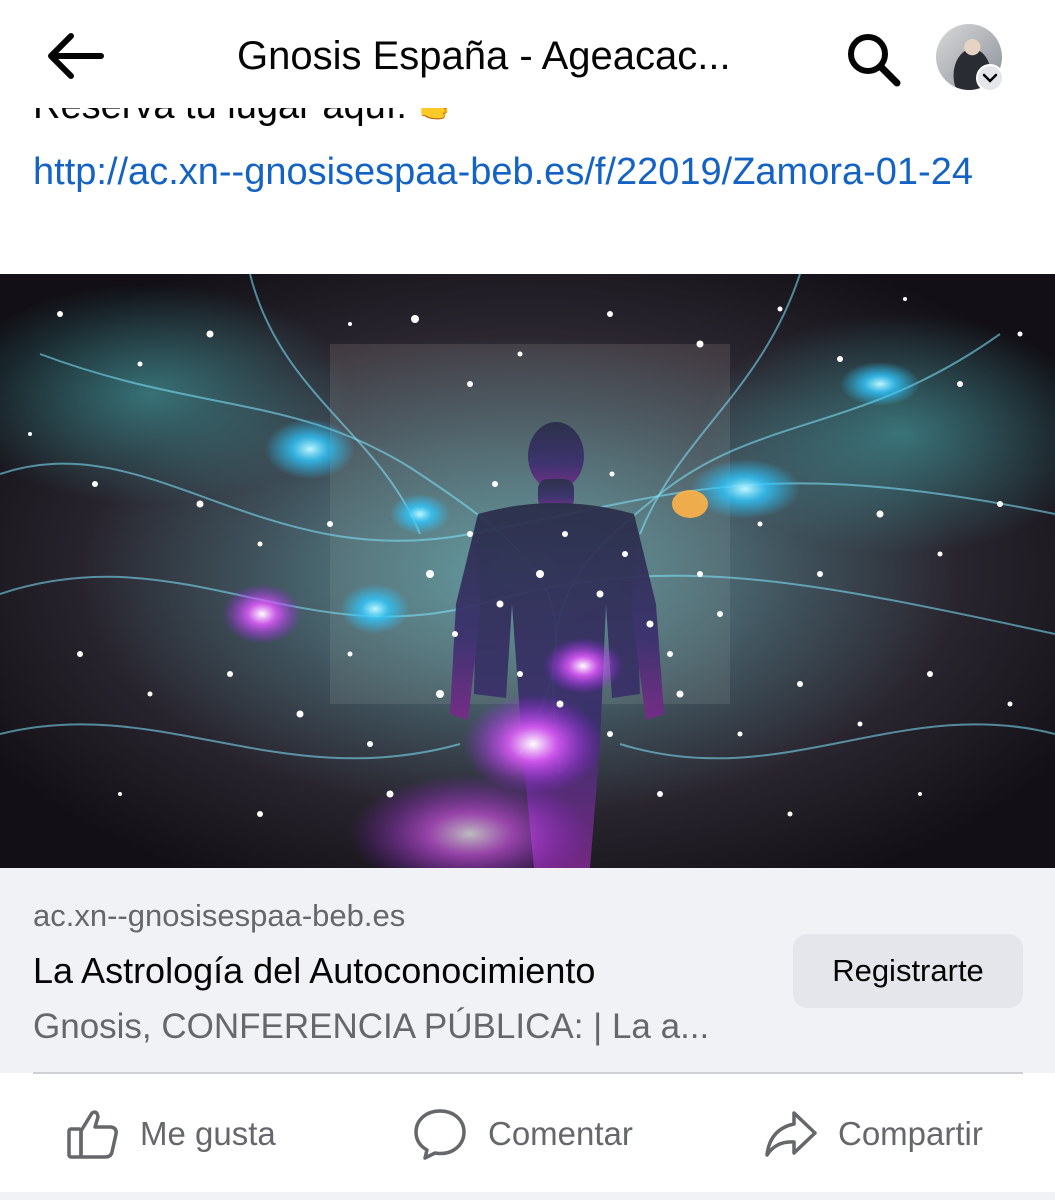  I want to click on chevron-down-icon, so click(990, 78).